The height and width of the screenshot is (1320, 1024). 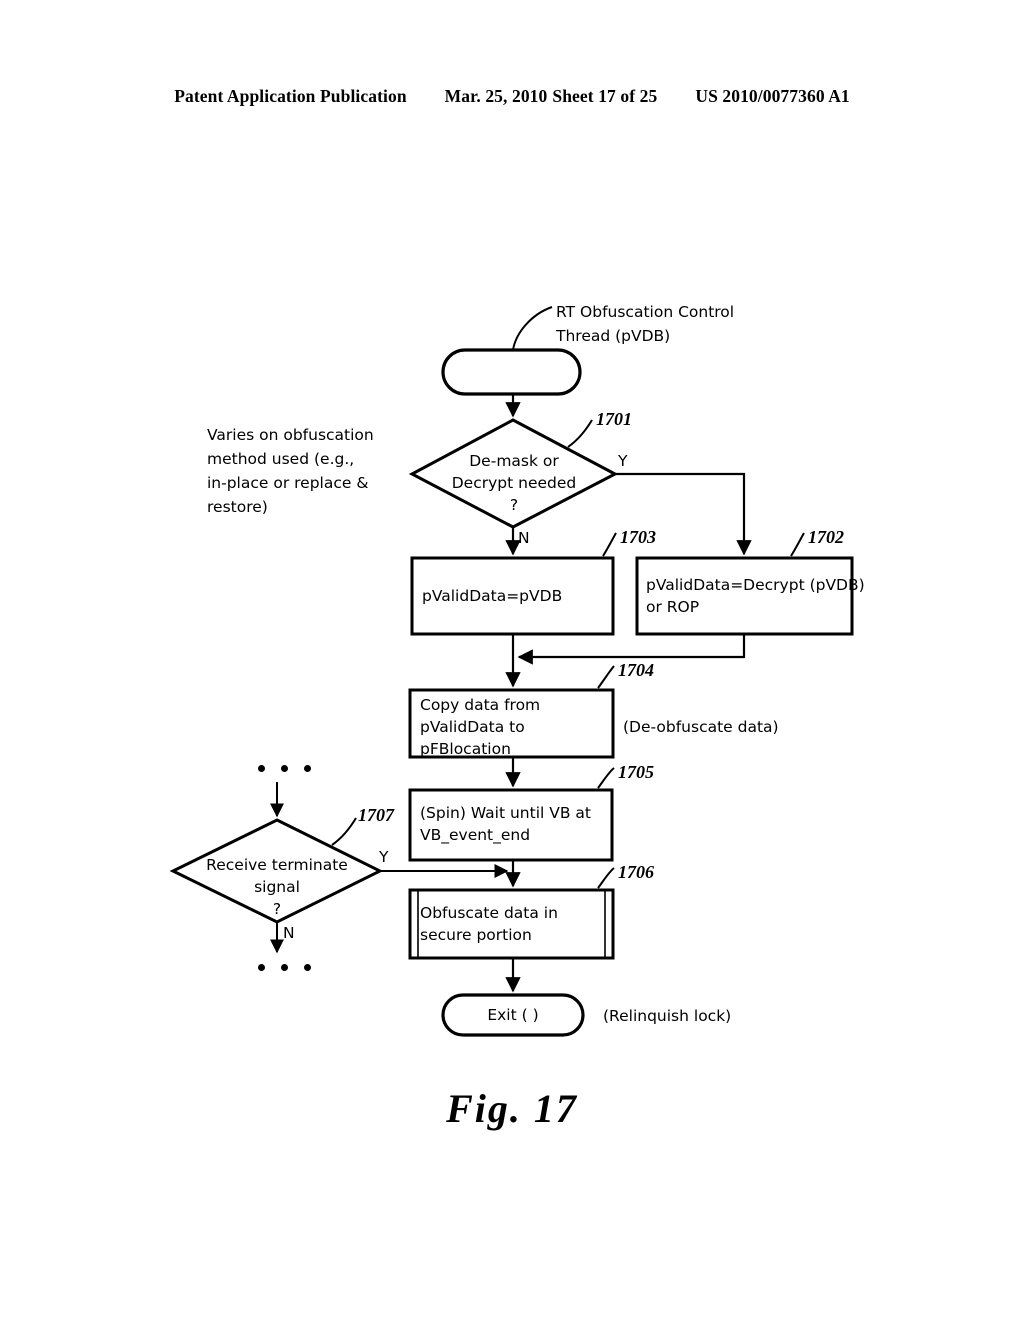 What do you see at coordinates (480, 727) in the screenshot?
I see `process-1704-label: Copy data from pValidData to pFBlocation` at bounding box center [480, 727].